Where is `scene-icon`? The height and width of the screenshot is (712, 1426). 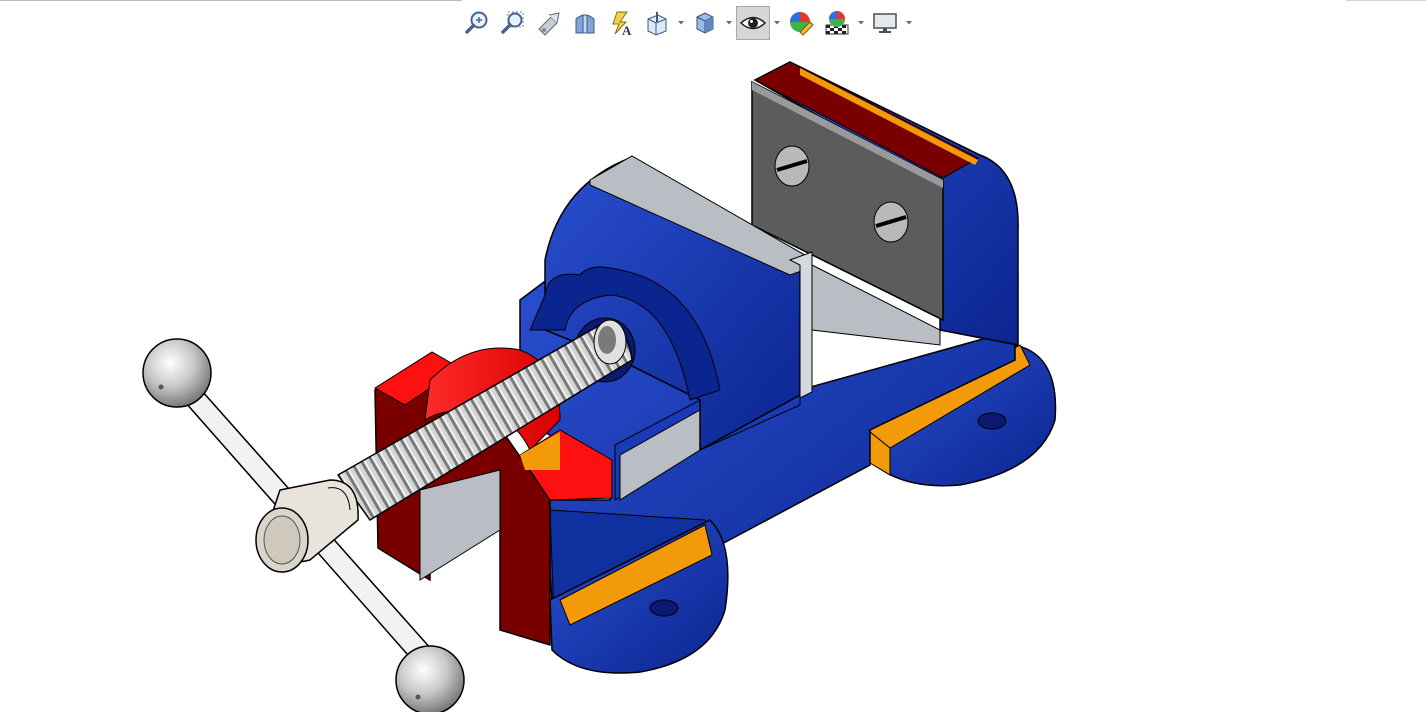 scene-icon is located at coordinates (837, 23).